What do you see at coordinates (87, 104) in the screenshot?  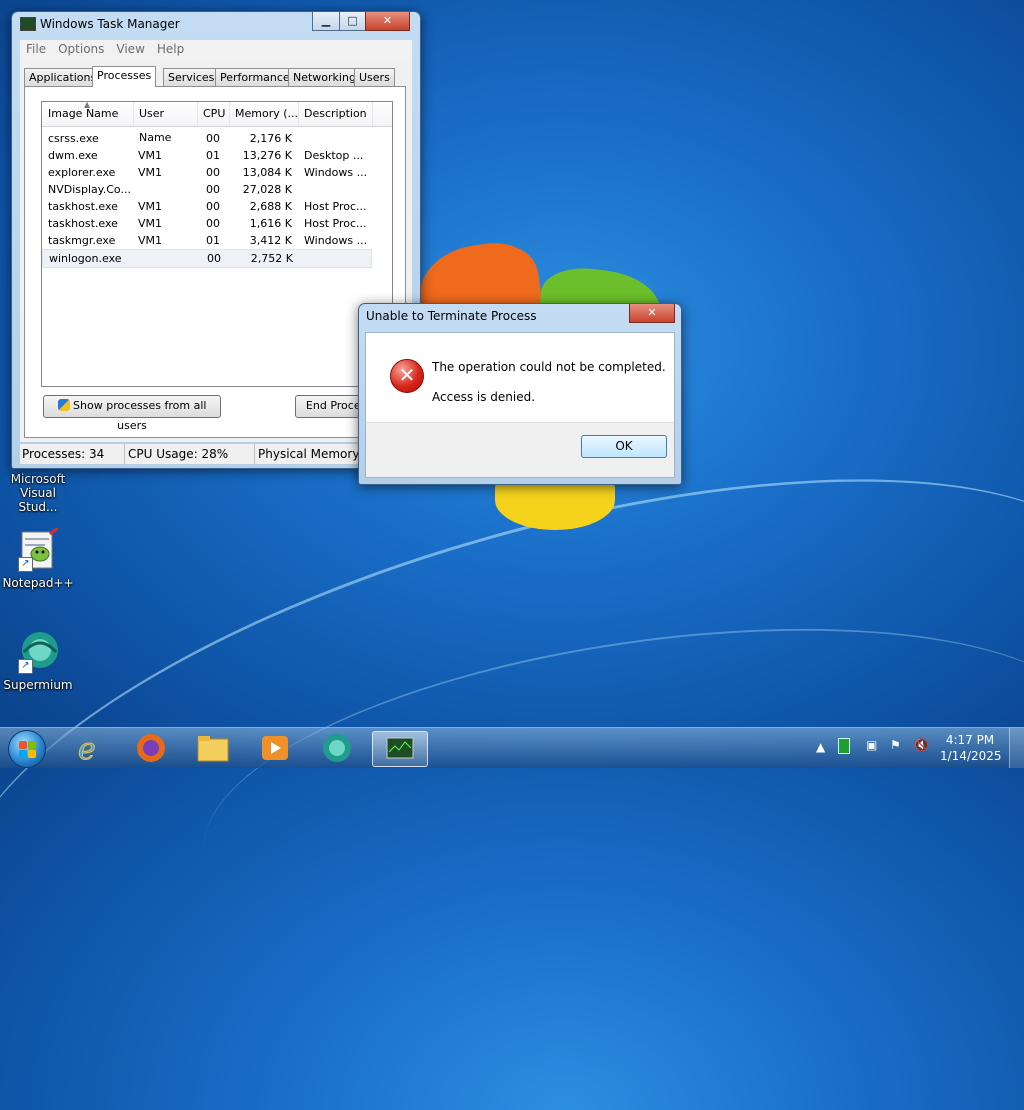 I see `sort-arrow-icon: ▲` at bounding box center [87, 104].